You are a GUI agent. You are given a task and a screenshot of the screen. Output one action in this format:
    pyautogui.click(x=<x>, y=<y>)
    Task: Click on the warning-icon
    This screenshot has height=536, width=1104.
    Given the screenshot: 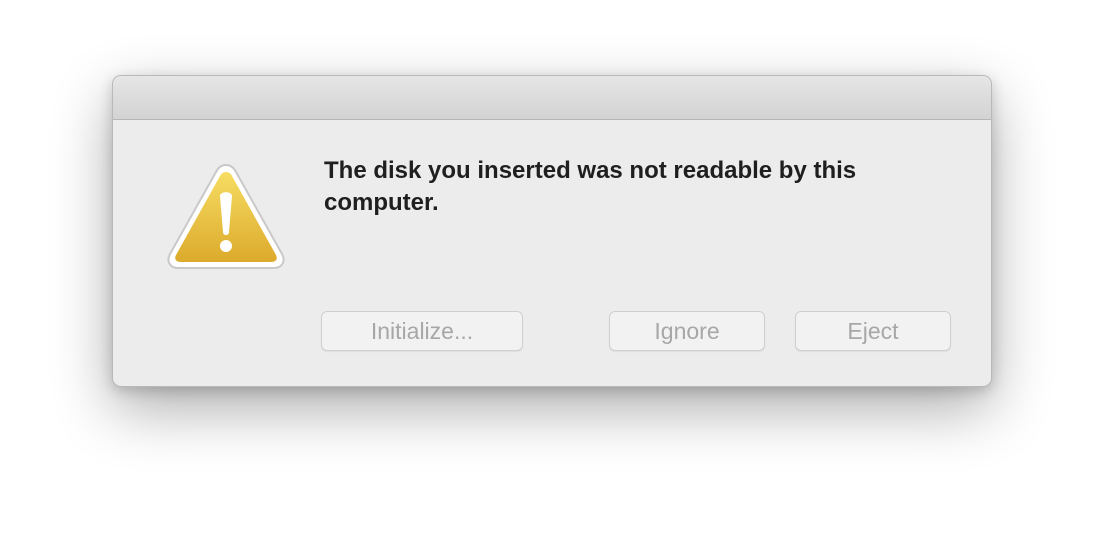 What is the action you would take?
    pyautogui.click(x=226, y=216)
    